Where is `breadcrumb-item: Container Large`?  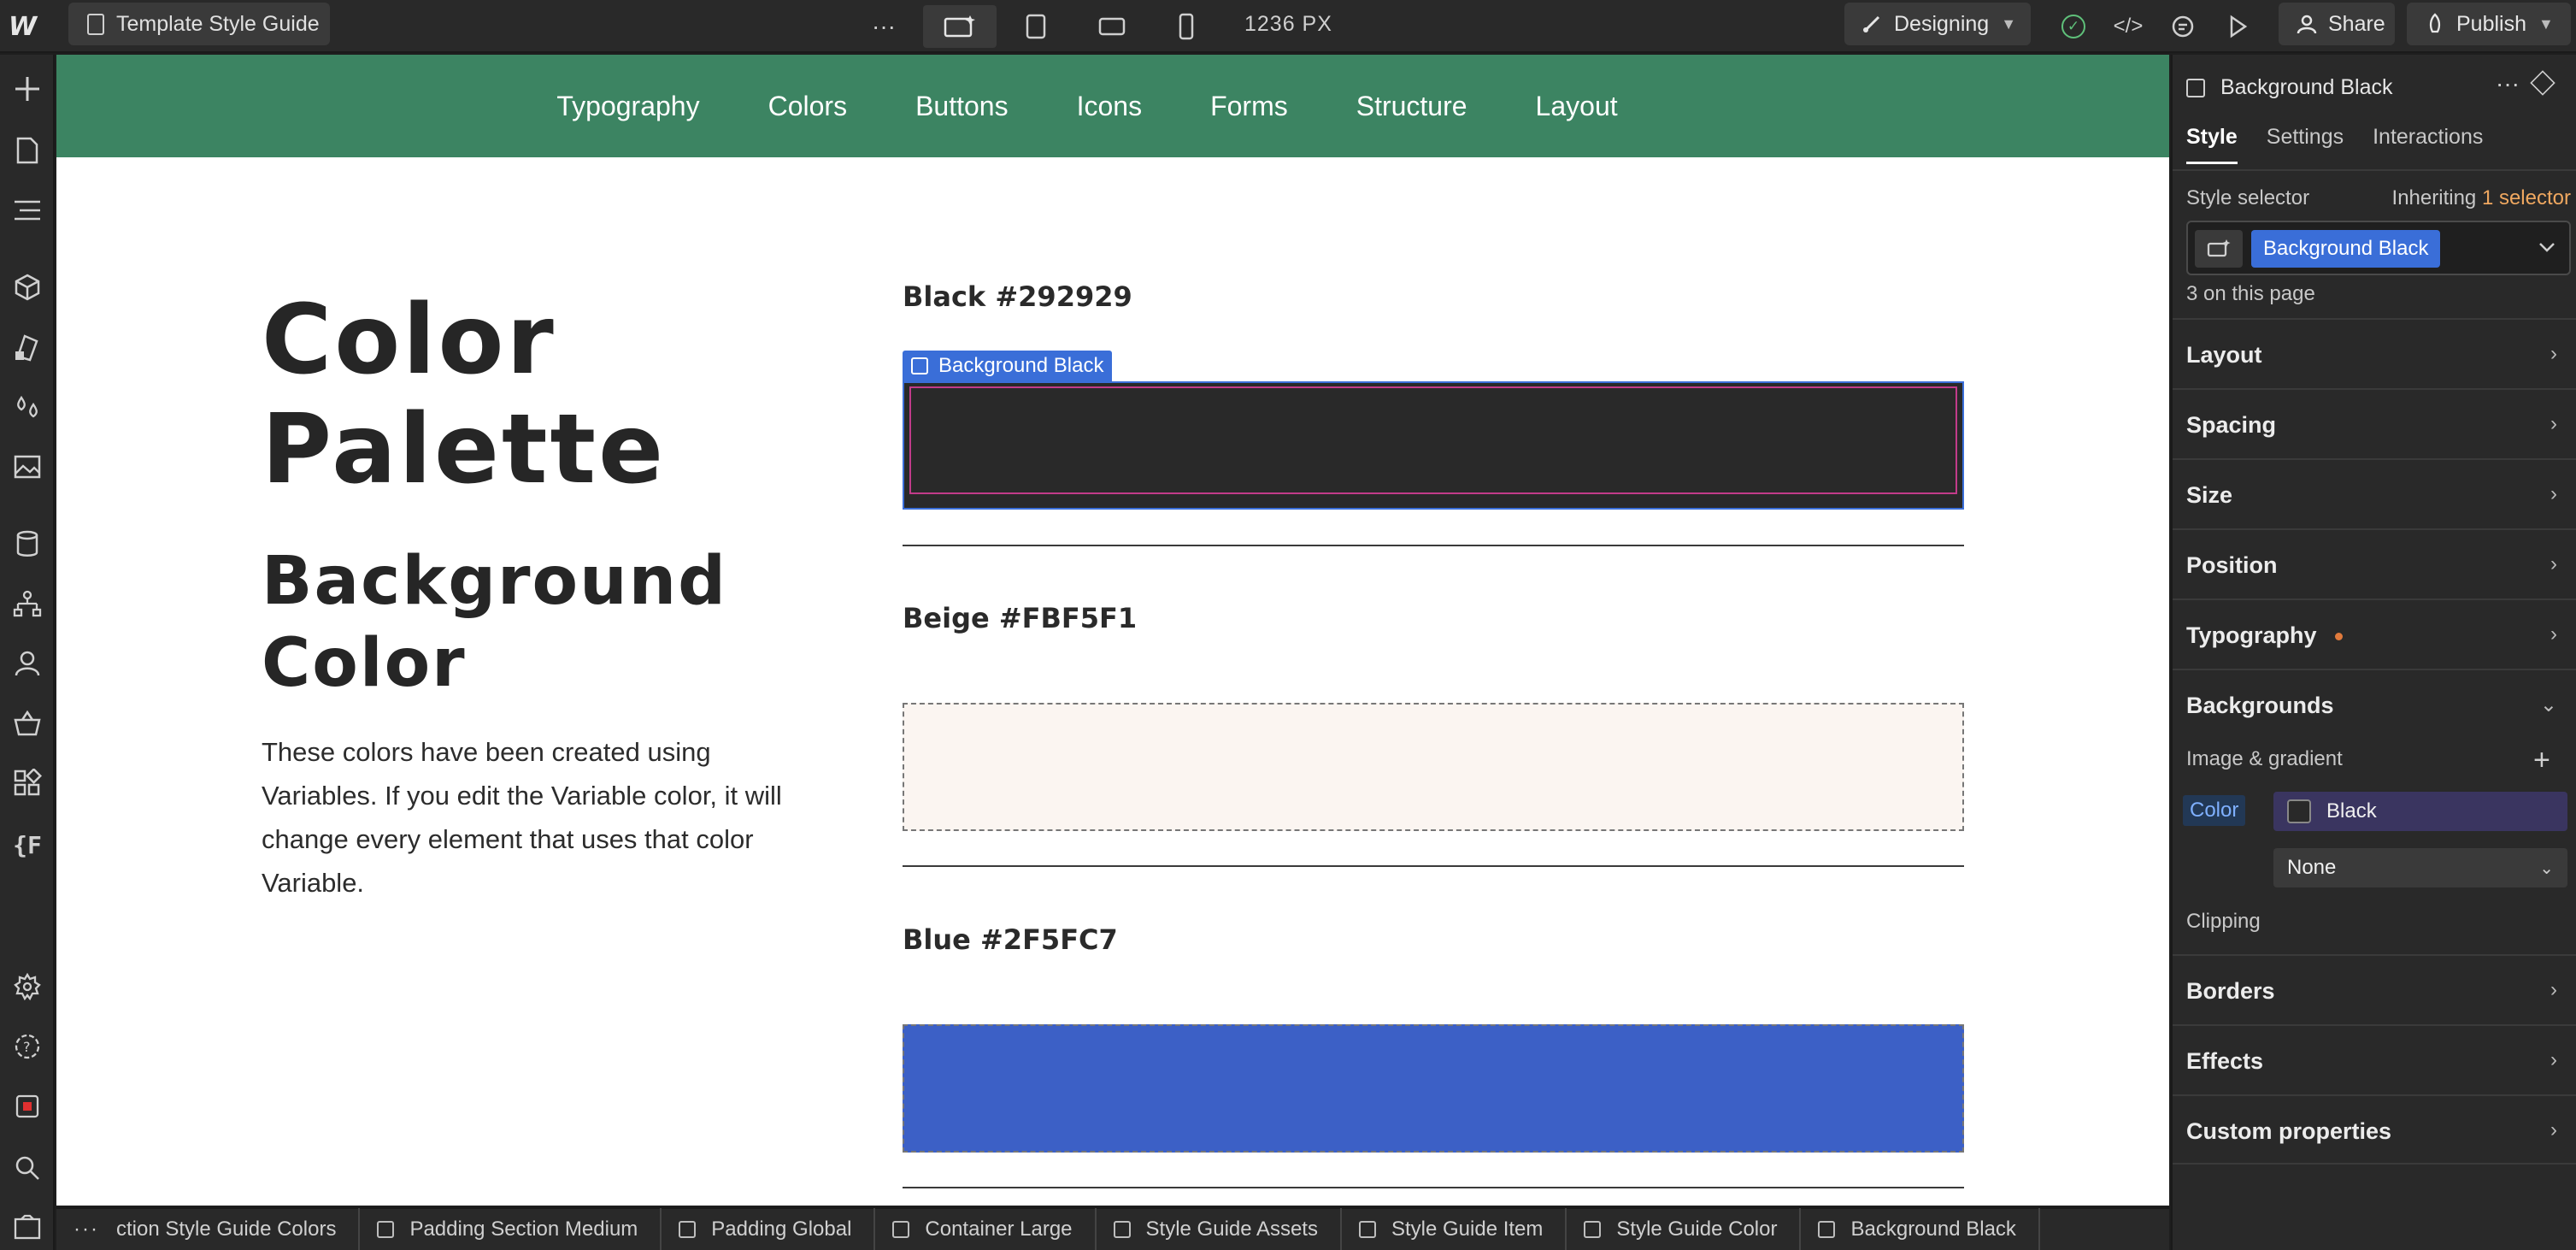 breadcrumb-item: Container Large is located at coordinates (986, 1229).